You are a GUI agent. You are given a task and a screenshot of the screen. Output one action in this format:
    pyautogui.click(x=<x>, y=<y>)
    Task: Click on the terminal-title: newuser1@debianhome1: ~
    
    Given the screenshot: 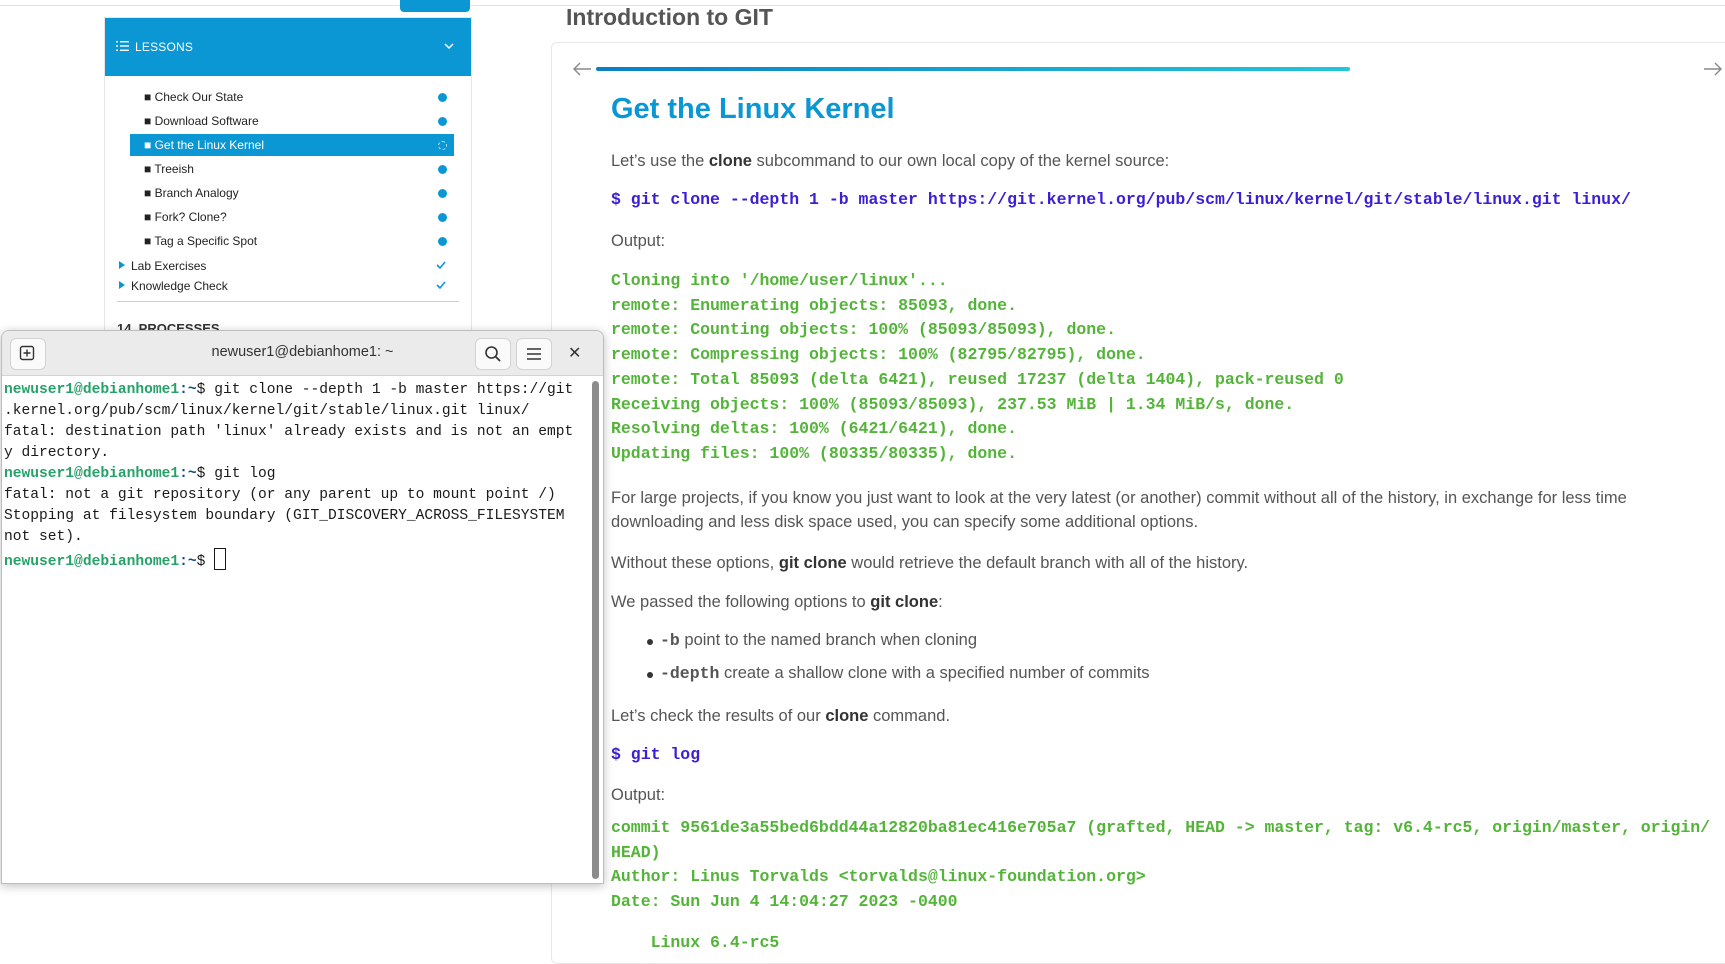 What is the action you would take?
    pyautogui.click(x=302, y=352)
    